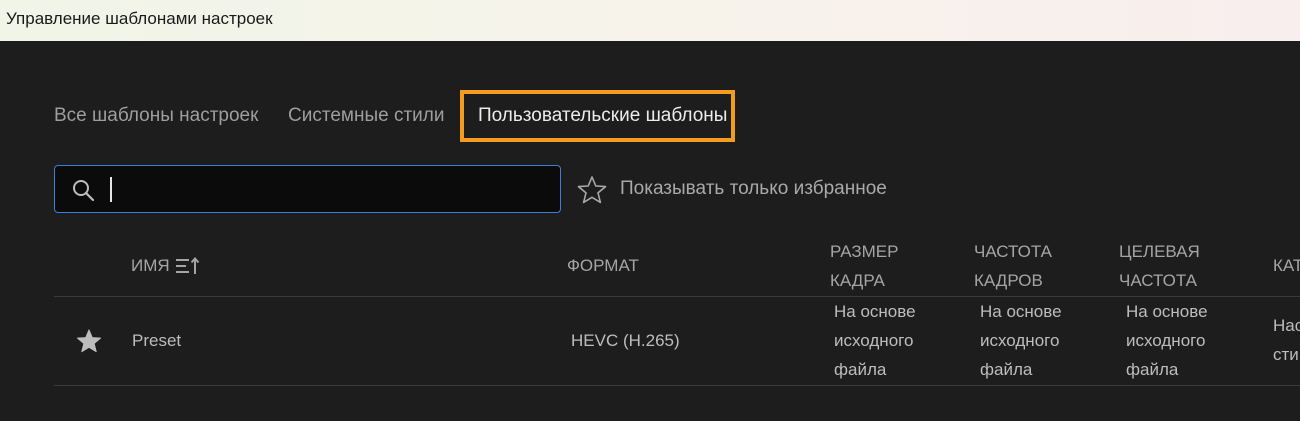  I want to click on column-header-name: ИМЯ, so click(165, 265).